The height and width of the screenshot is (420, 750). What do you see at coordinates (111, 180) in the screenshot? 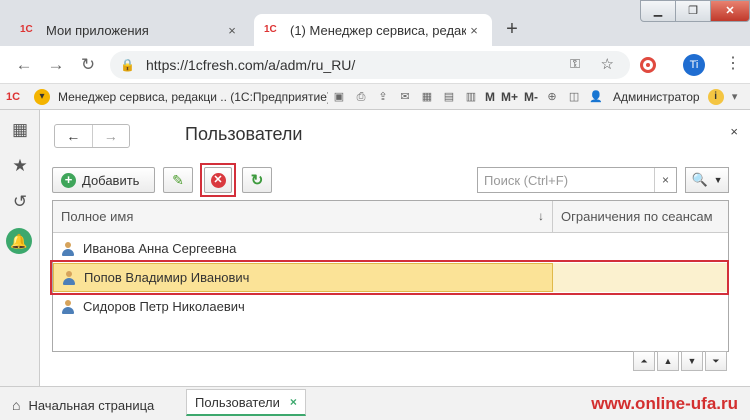
I see `add-button-label: Добавить` at bounding box center [111, 180].